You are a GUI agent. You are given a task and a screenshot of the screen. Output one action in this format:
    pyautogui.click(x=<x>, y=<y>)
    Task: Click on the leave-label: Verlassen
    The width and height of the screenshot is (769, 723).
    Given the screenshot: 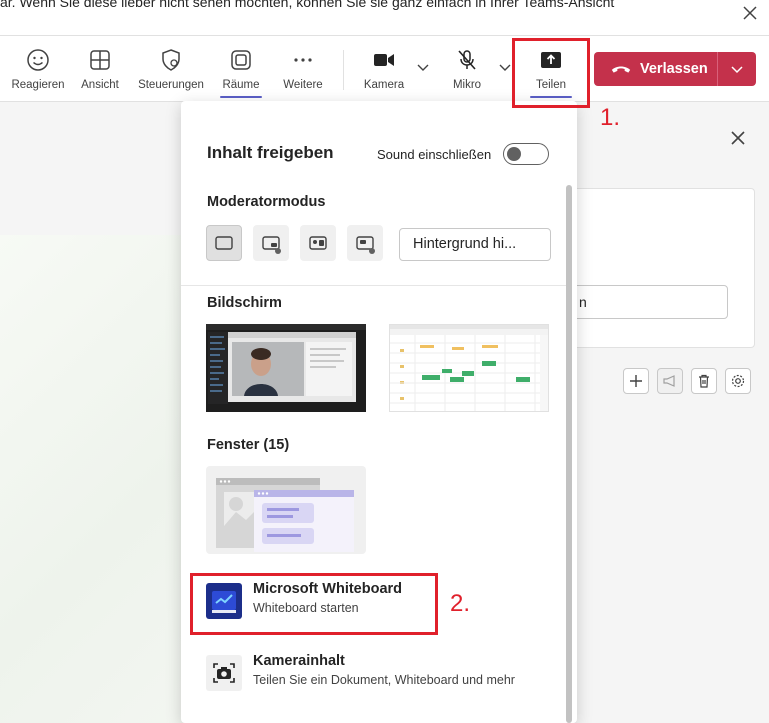 What is the action you would take?
    pyautogui.click(x=674, y=69)
    